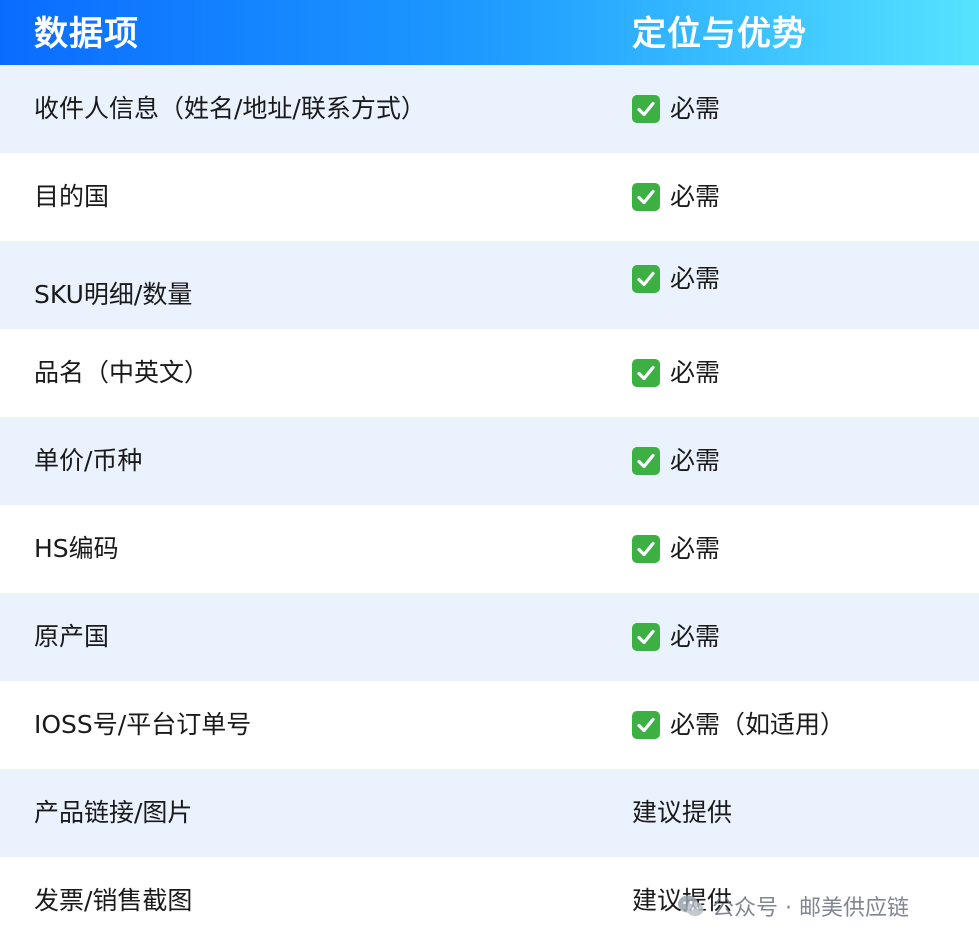 The image size is (979, 945). I want to click on table-row: 原产国 必需, so click(489, 637).